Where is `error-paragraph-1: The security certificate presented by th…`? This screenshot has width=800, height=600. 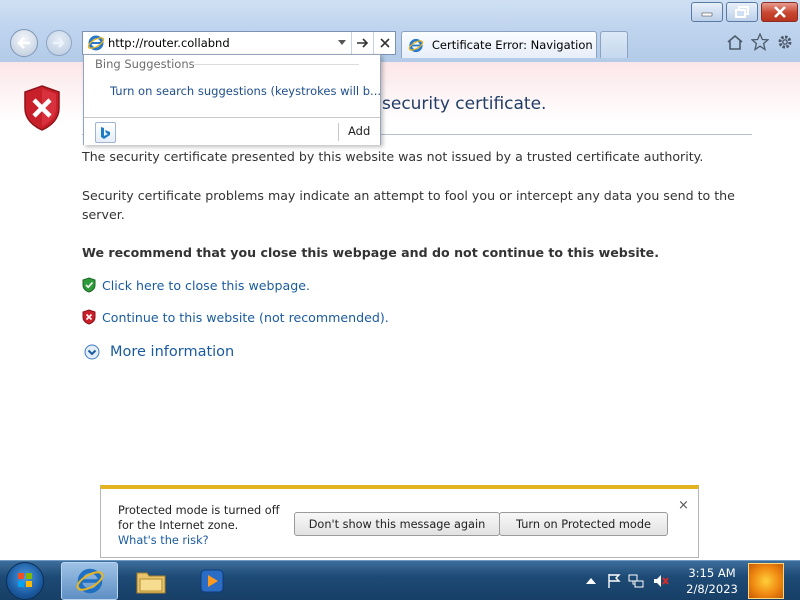
error-paragraph-1: The security certificate presented by th… is located at coordinates (393, 156).